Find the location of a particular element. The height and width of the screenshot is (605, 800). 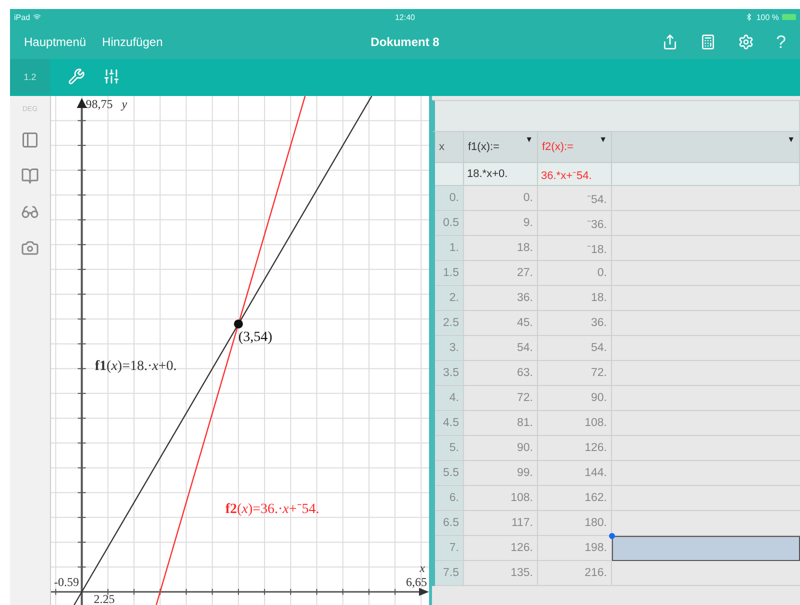

table-cell: 4. is located at coordinates (449, 398).